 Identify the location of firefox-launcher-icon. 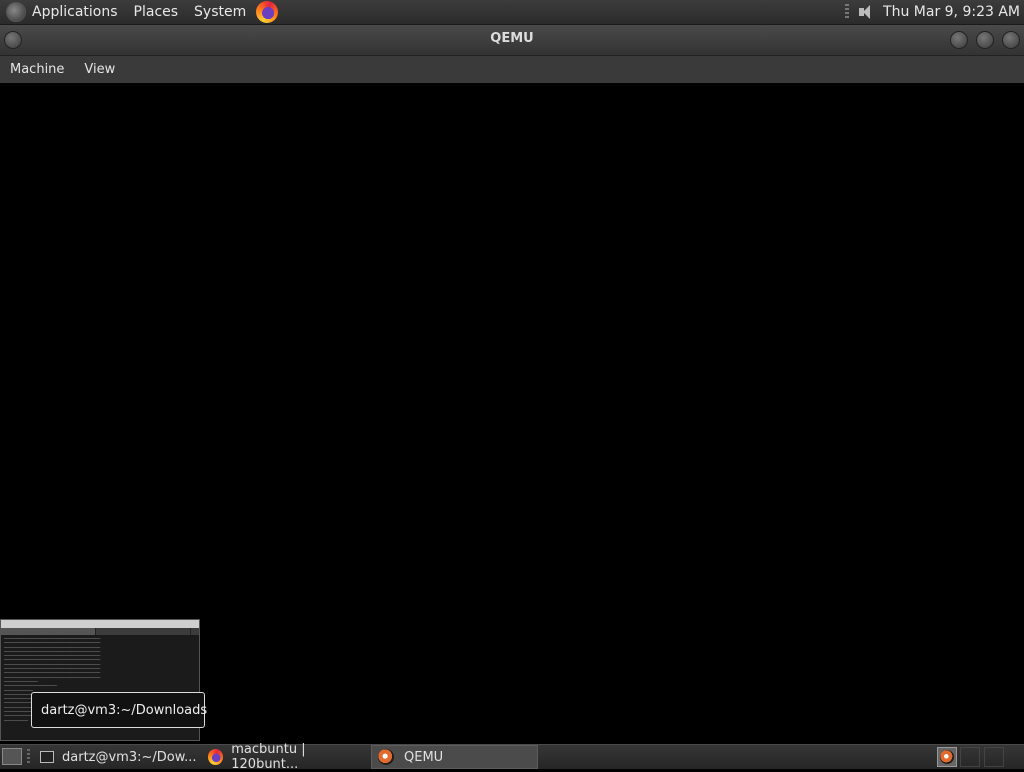
(267, 12).